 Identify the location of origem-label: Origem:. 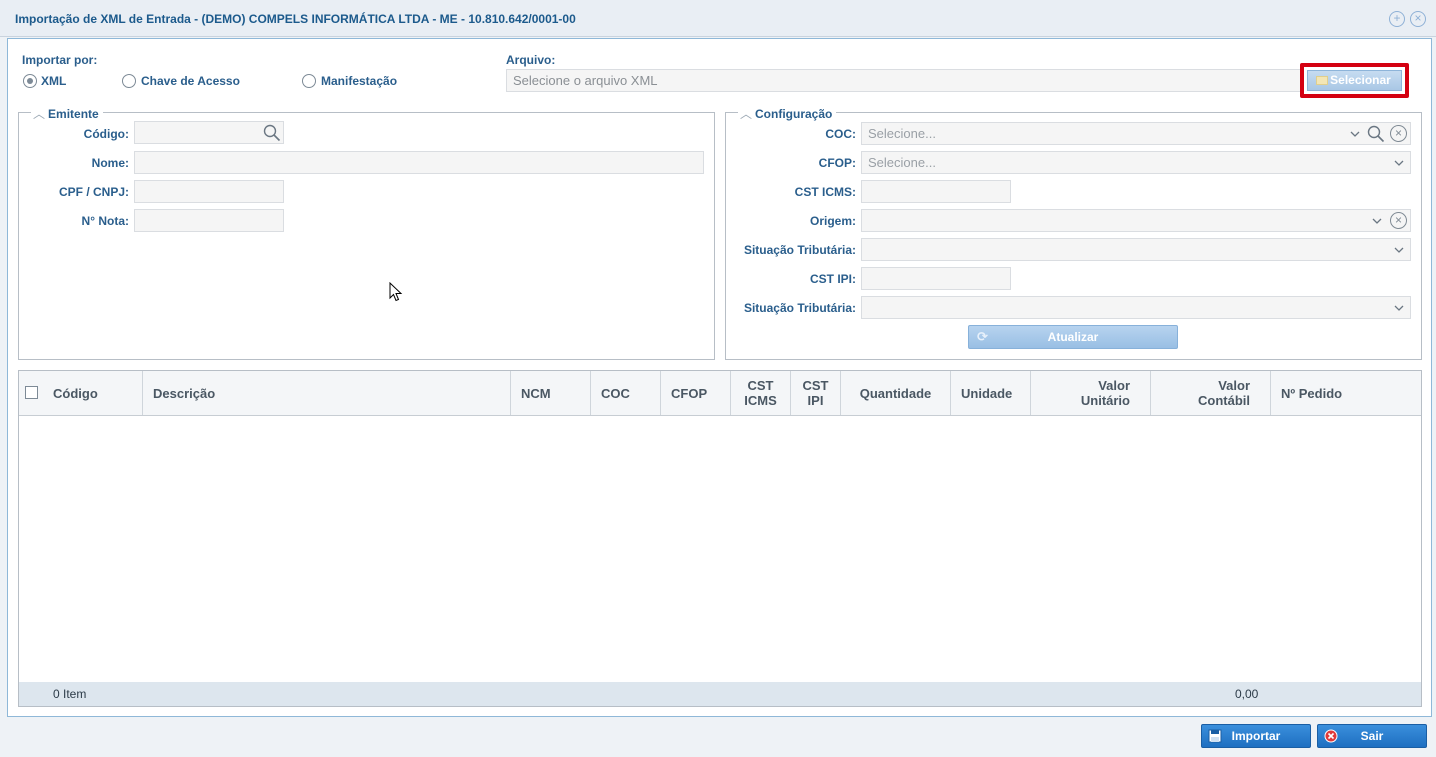
(832, 221).